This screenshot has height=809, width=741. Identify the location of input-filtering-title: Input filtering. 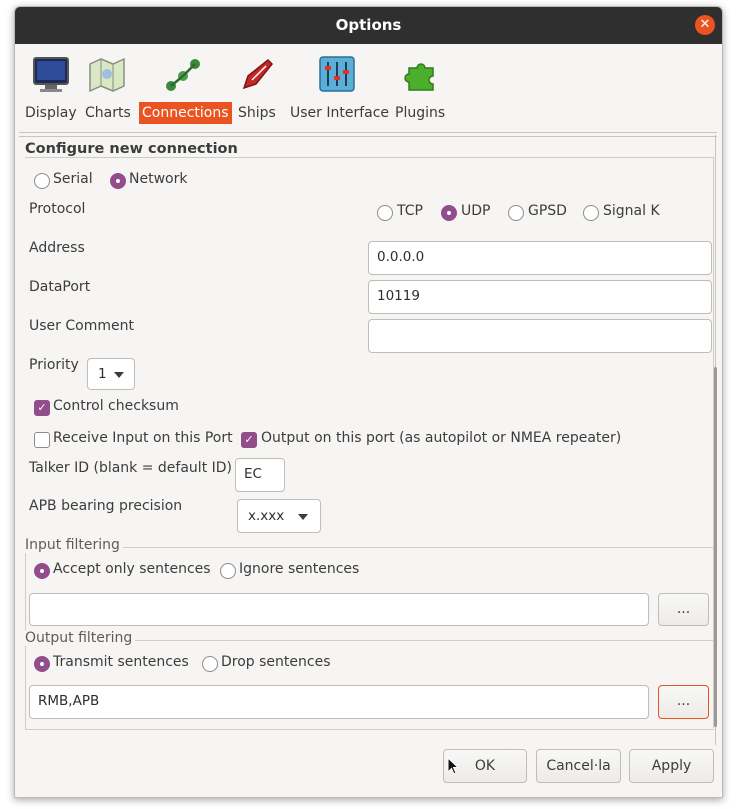
(74, 545).